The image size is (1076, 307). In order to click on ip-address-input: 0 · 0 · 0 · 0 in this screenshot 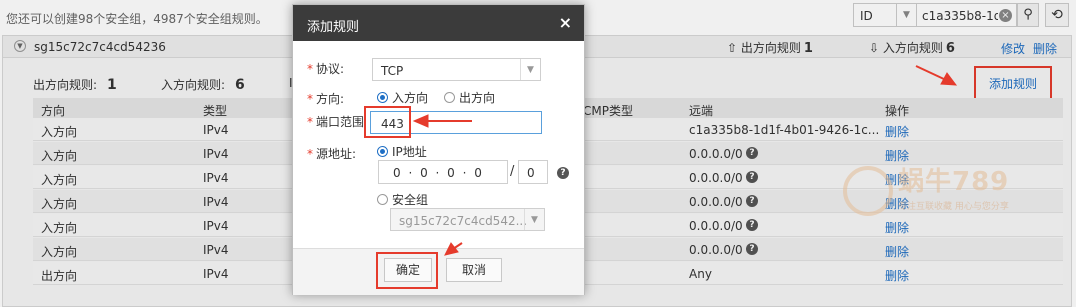, I will do `click(443, 172)`.